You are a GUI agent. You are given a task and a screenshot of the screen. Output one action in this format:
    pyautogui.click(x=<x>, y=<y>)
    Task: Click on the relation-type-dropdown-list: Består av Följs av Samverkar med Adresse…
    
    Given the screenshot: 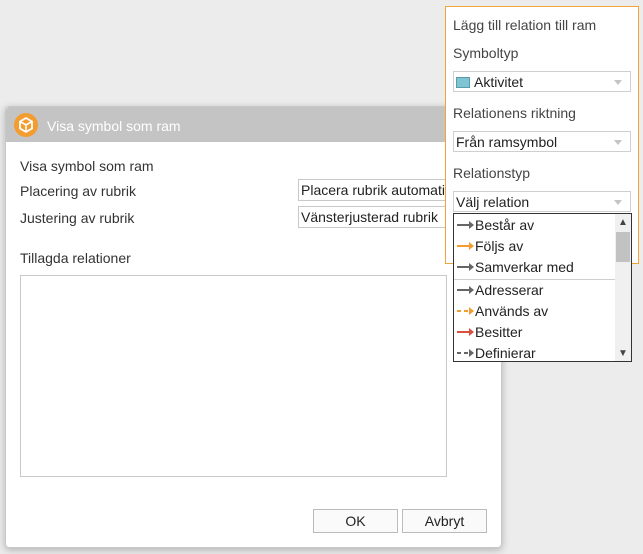 What is the action you would take?
    pyautogui.click(x=542, y=287)
    